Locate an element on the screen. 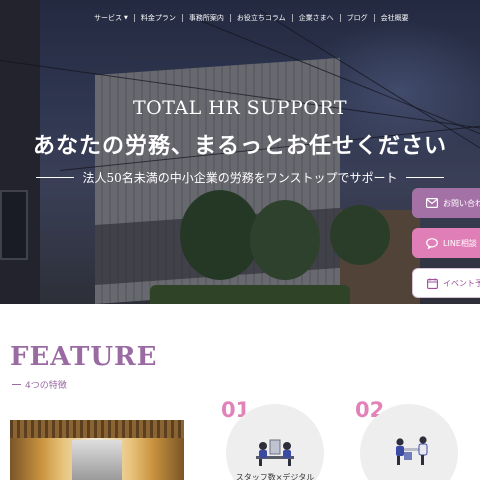  staff-desk-illustration is located at coordinates (275, 452).